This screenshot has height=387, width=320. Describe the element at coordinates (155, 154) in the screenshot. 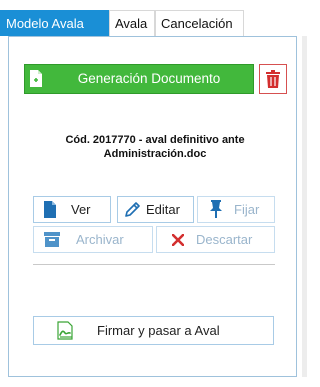

I see `document-name-line2: Administración.doc` at that location.